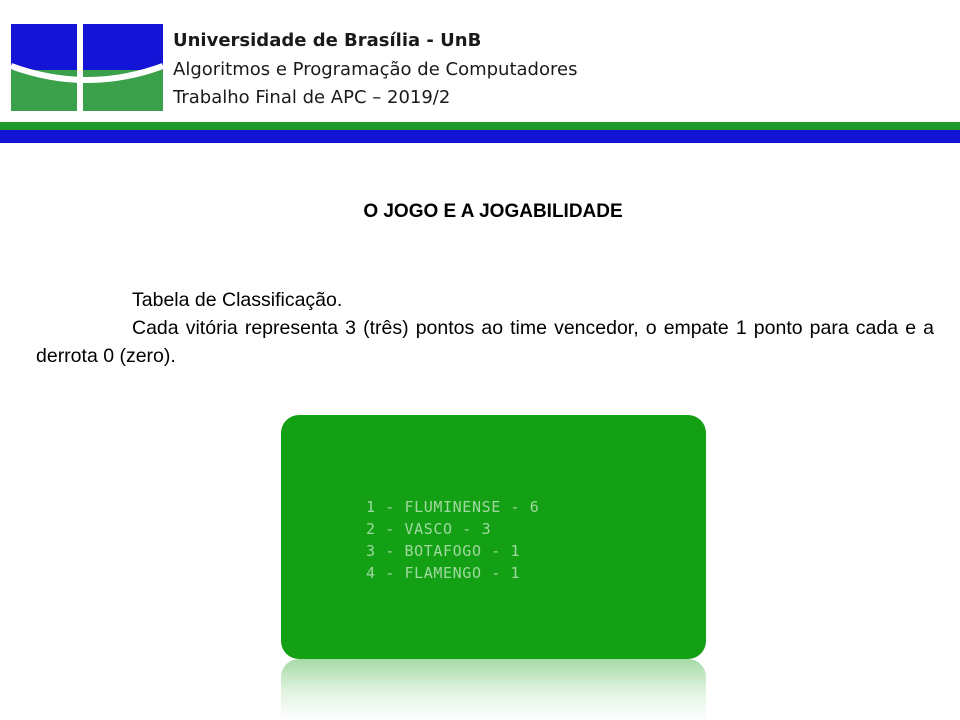  Describe the element at coordinates (443, 573) in the screenshot. I see `standings-row: 4 - FLAMENGO - 1` at that location.